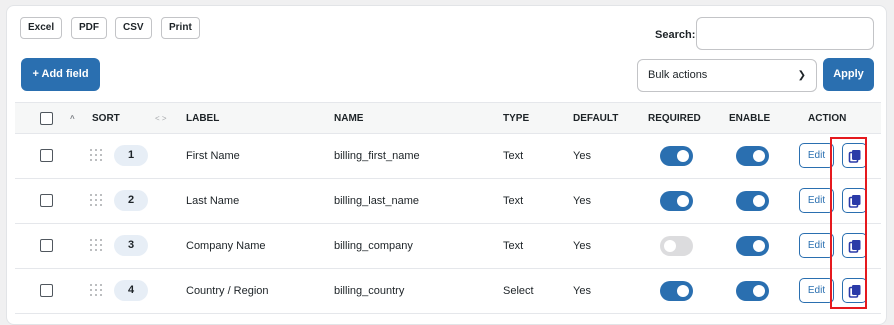  Describe the element at coordinates (106, 118) in the screenshot. I see `column-header-sort: SORT` at that location.